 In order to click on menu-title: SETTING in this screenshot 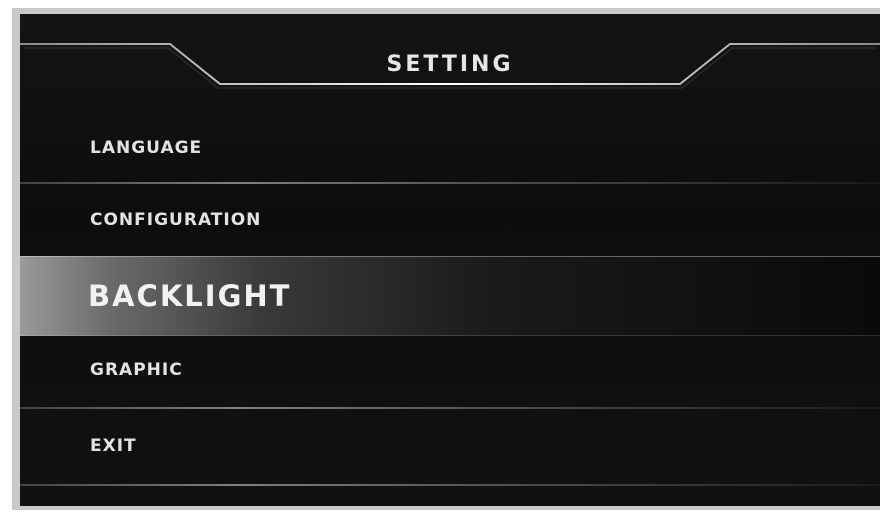, I will do `click(450, 64)`.